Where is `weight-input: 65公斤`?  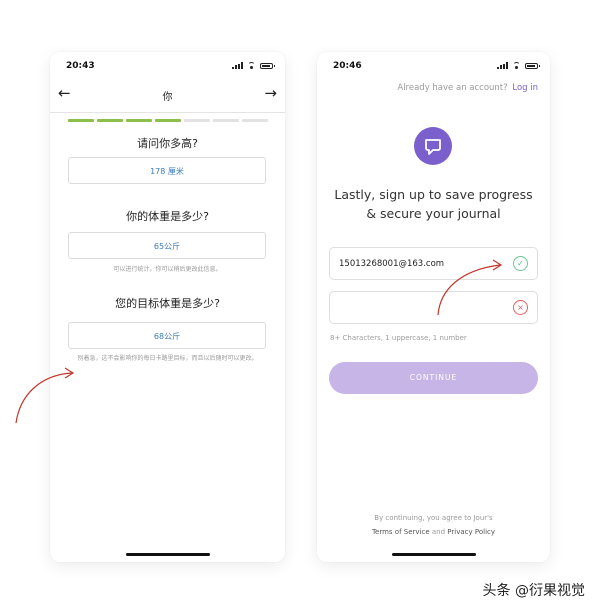
weight-input: 65公斤 is located at coordinates (167, 245).